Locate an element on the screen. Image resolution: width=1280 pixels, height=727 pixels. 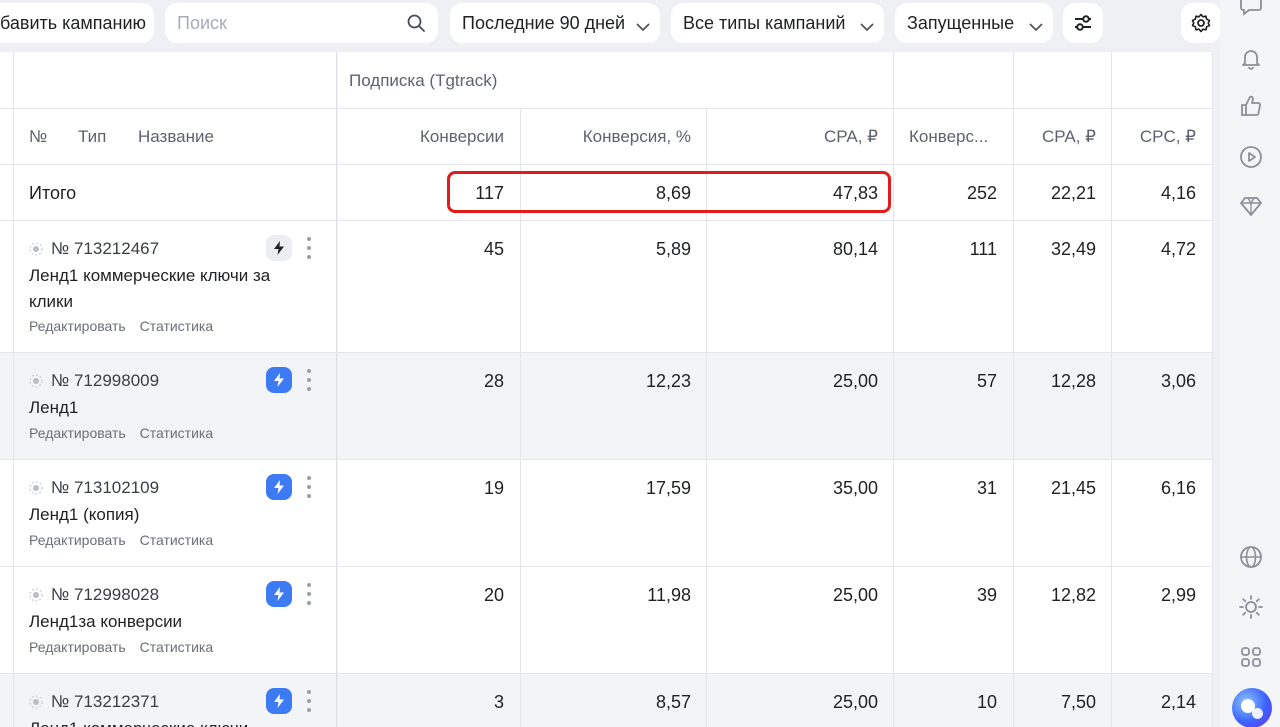
campaign-id: № 713102109 is located at coordinates (94, 488).